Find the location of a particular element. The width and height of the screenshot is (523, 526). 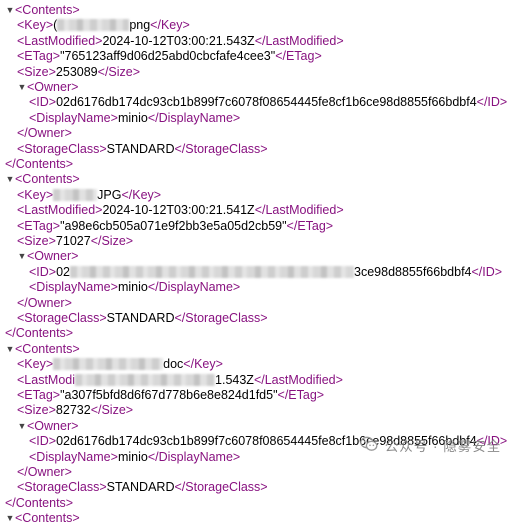

xml-value: 82732 is located at coordinates (73, 410).